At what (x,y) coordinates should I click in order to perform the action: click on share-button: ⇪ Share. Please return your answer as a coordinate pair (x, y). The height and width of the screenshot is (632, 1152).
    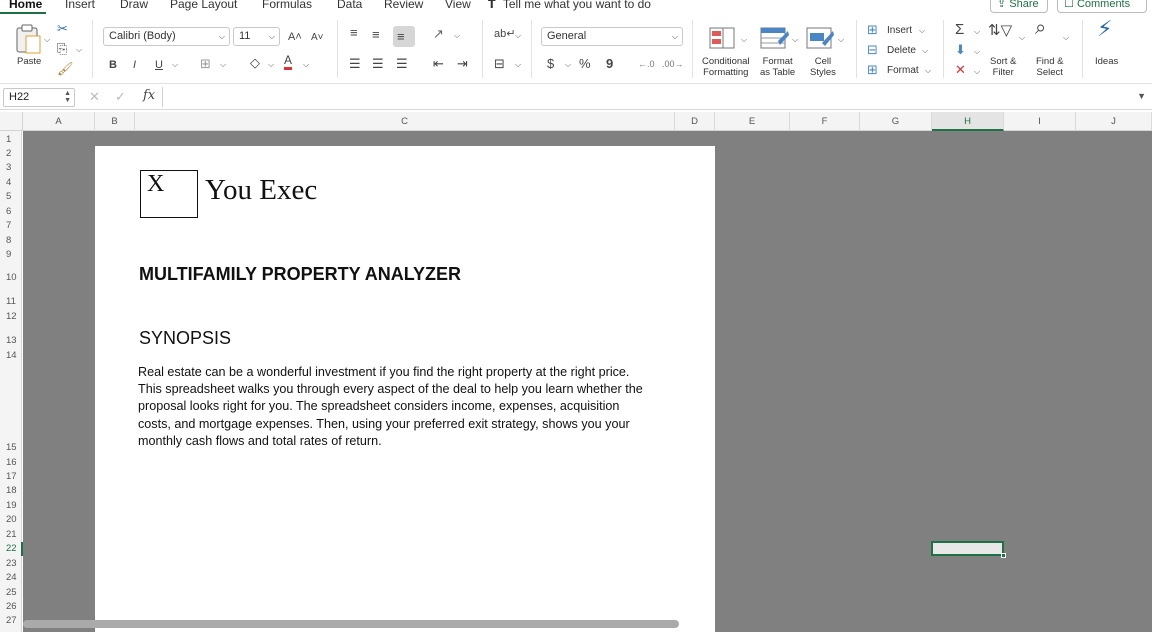
    Looking at the image, I should click on (1019, 6).